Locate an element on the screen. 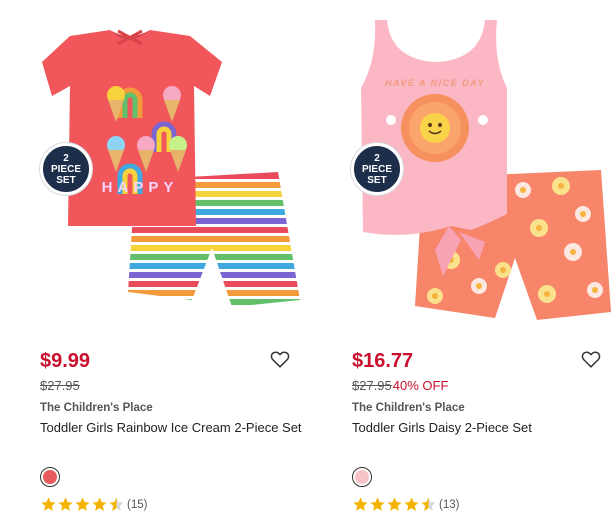 The image size is (612, 515). original-price-row: $27.95 is located at coordinates (60, 385).